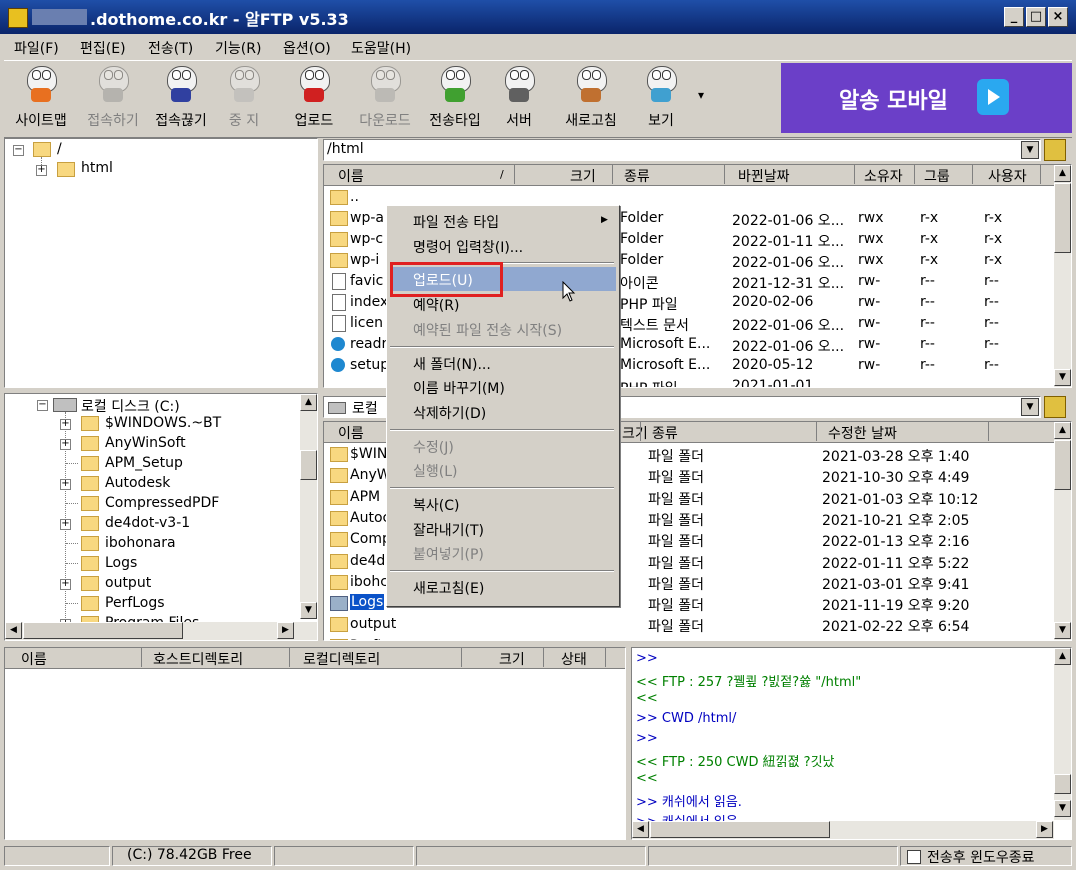 The width and height of the screenshot is (1076, 870). I want to click on menu-item-16: 붙여넣기(P), so click(448, 554).